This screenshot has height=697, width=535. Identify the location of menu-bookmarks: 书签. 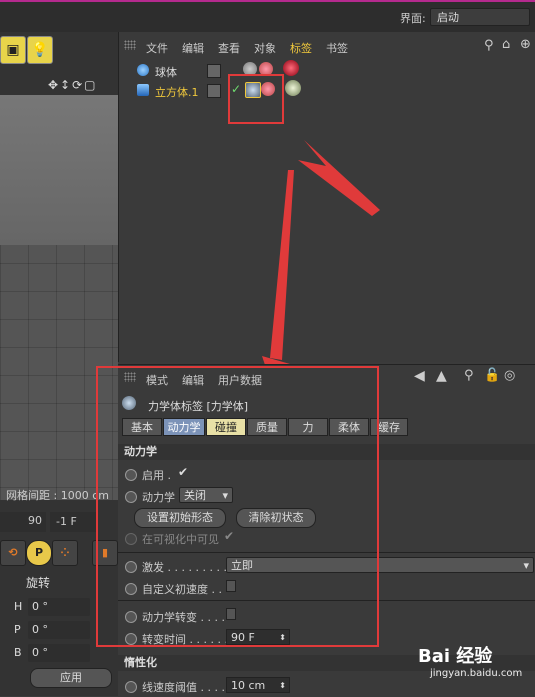
(337, 48).